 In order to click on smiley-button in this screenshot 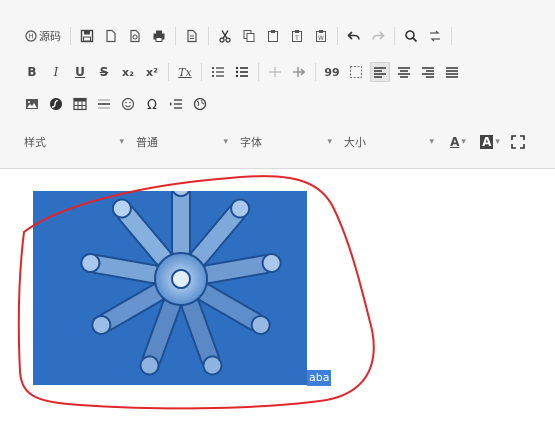, I will do `click(128, 104)`.